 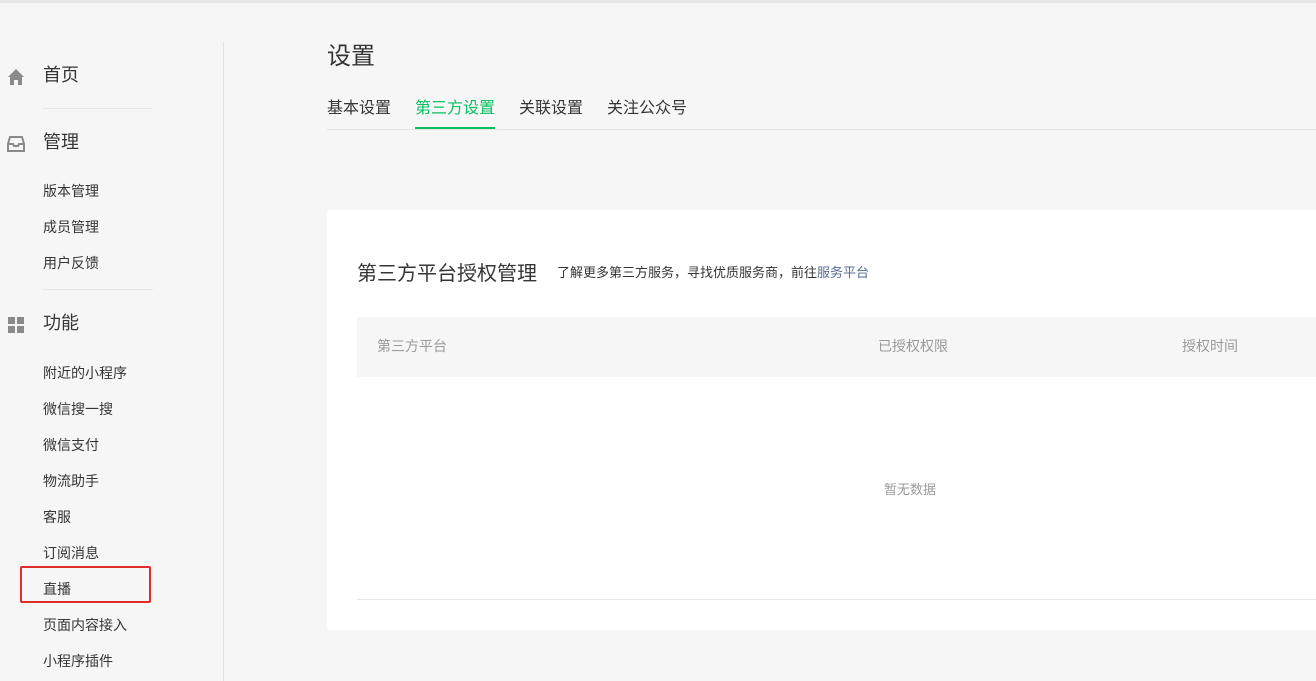 What do you see at coordinates (836, 599) in the screenshot?
I see `table-bottom-border` at bounding box center [836, 599].